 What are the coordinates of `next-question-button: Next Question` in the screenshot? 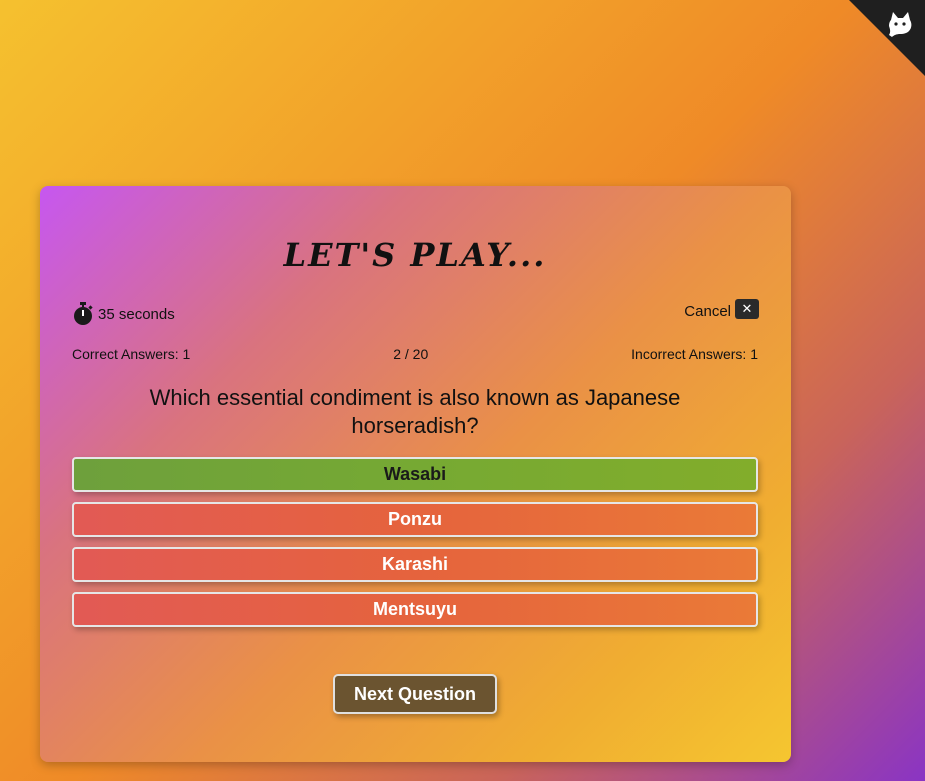 It's located at (415, 694).